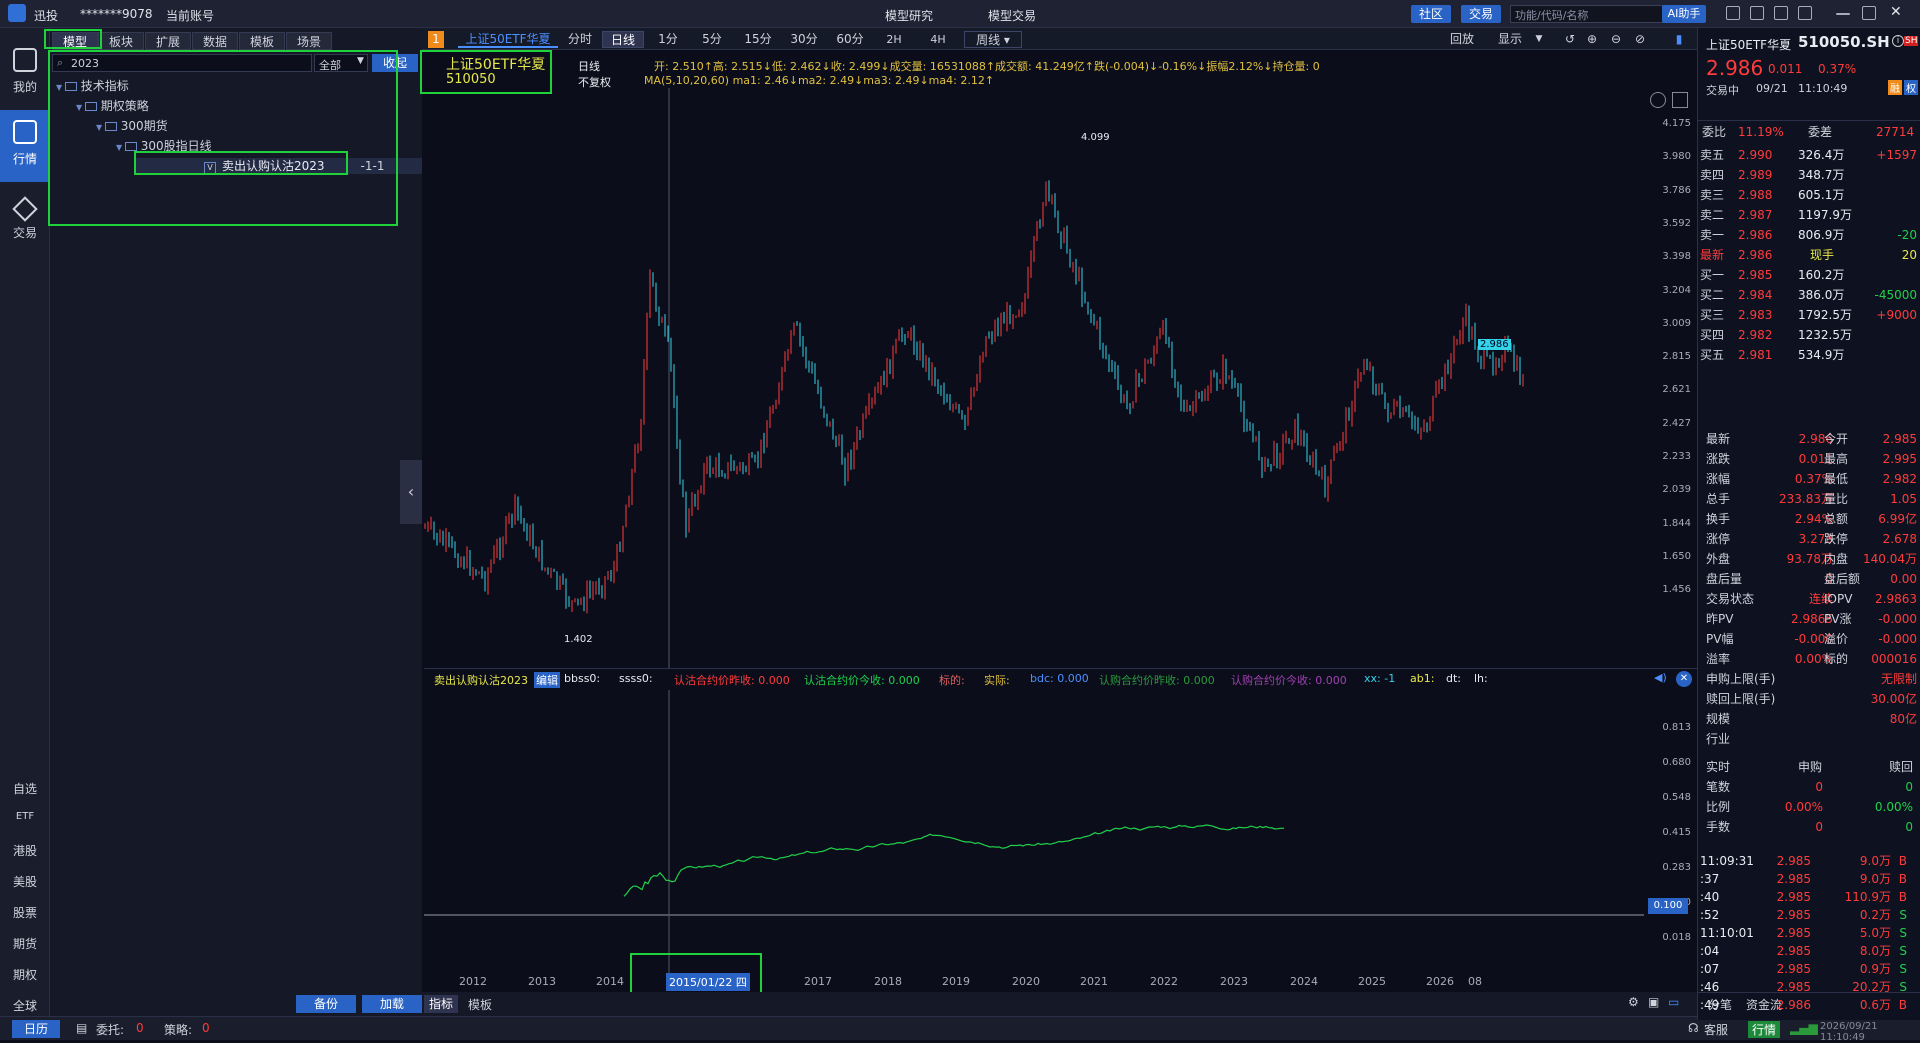 This screenshot has width=1920, height=1043. Describe the element at coordinates (25, 74) in the screenshot. I see `nav-mine: 我的` at that location.